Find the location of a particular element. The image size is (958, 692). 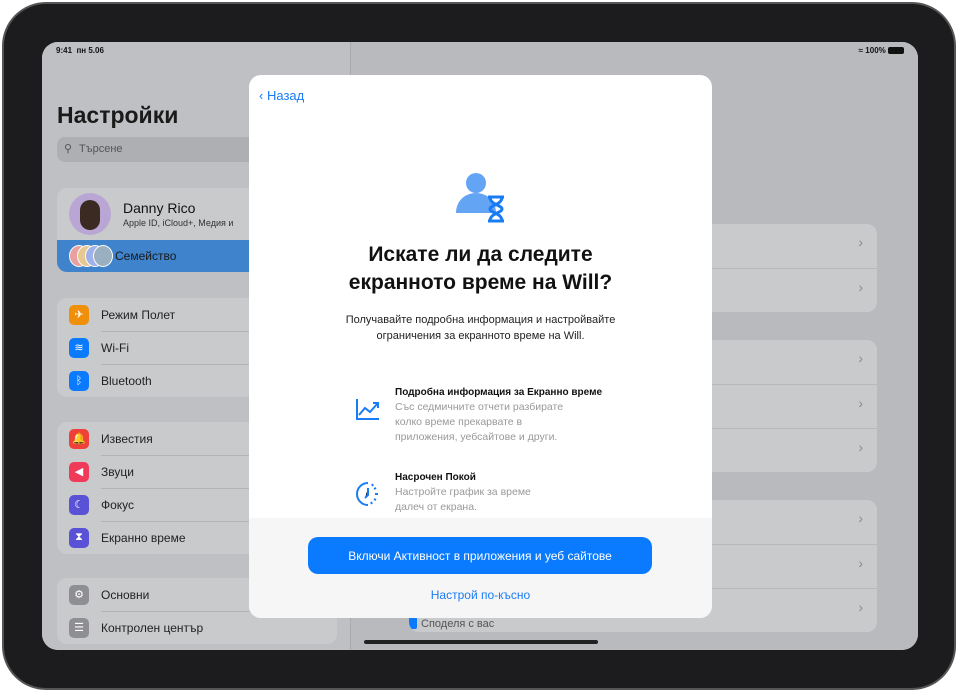

airplane-icon: ✈ is located at coordinates (79, 314).